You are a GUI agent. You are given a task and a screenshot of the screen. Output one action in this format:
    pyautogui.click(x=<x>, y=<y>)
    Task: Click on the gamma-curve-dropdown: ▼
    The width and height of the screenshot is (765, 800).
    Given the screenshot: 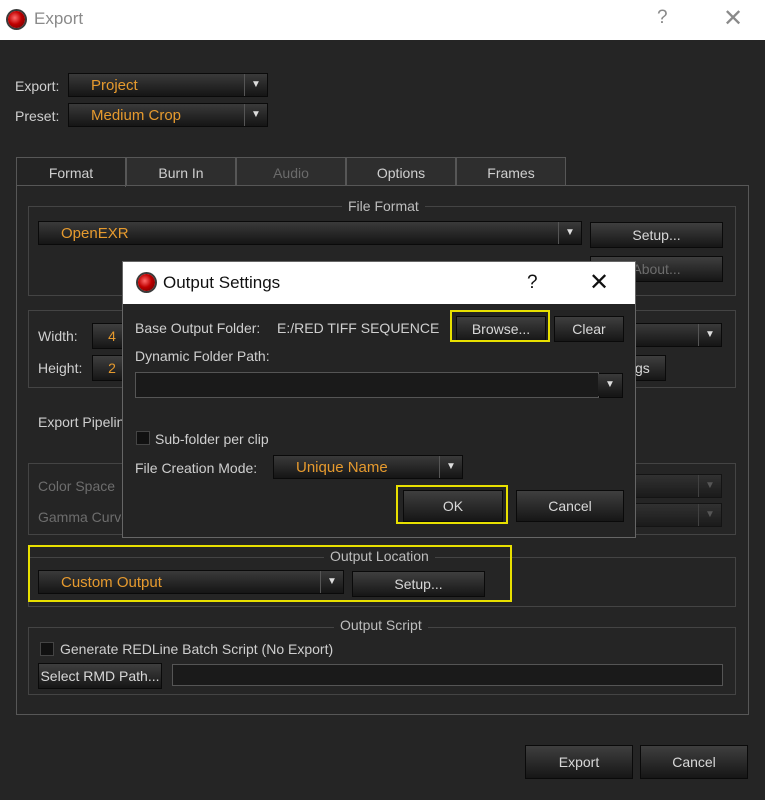 What is the action you would take?
    pyautogui.click(x=671, y=515)
    